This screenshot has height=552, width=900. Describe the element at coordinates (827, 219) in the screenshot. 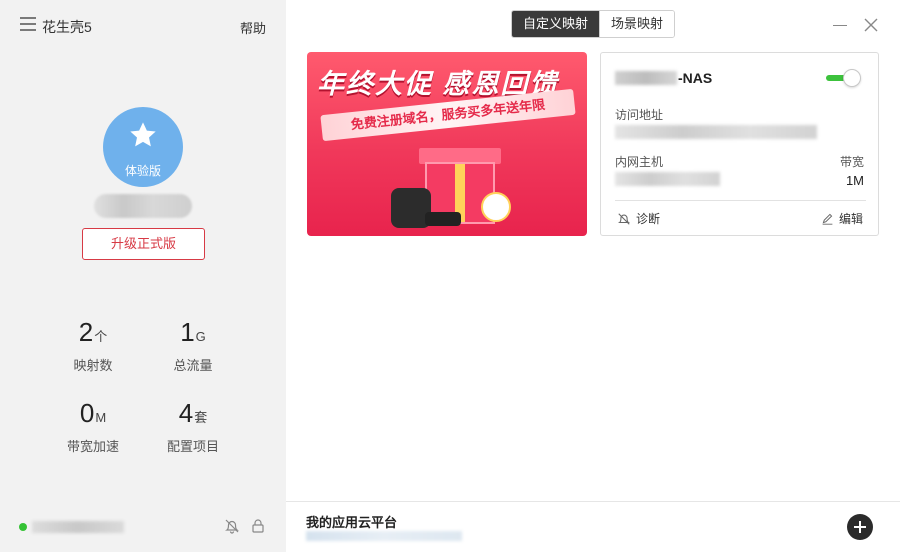

I see `pencil-icon` at that location.